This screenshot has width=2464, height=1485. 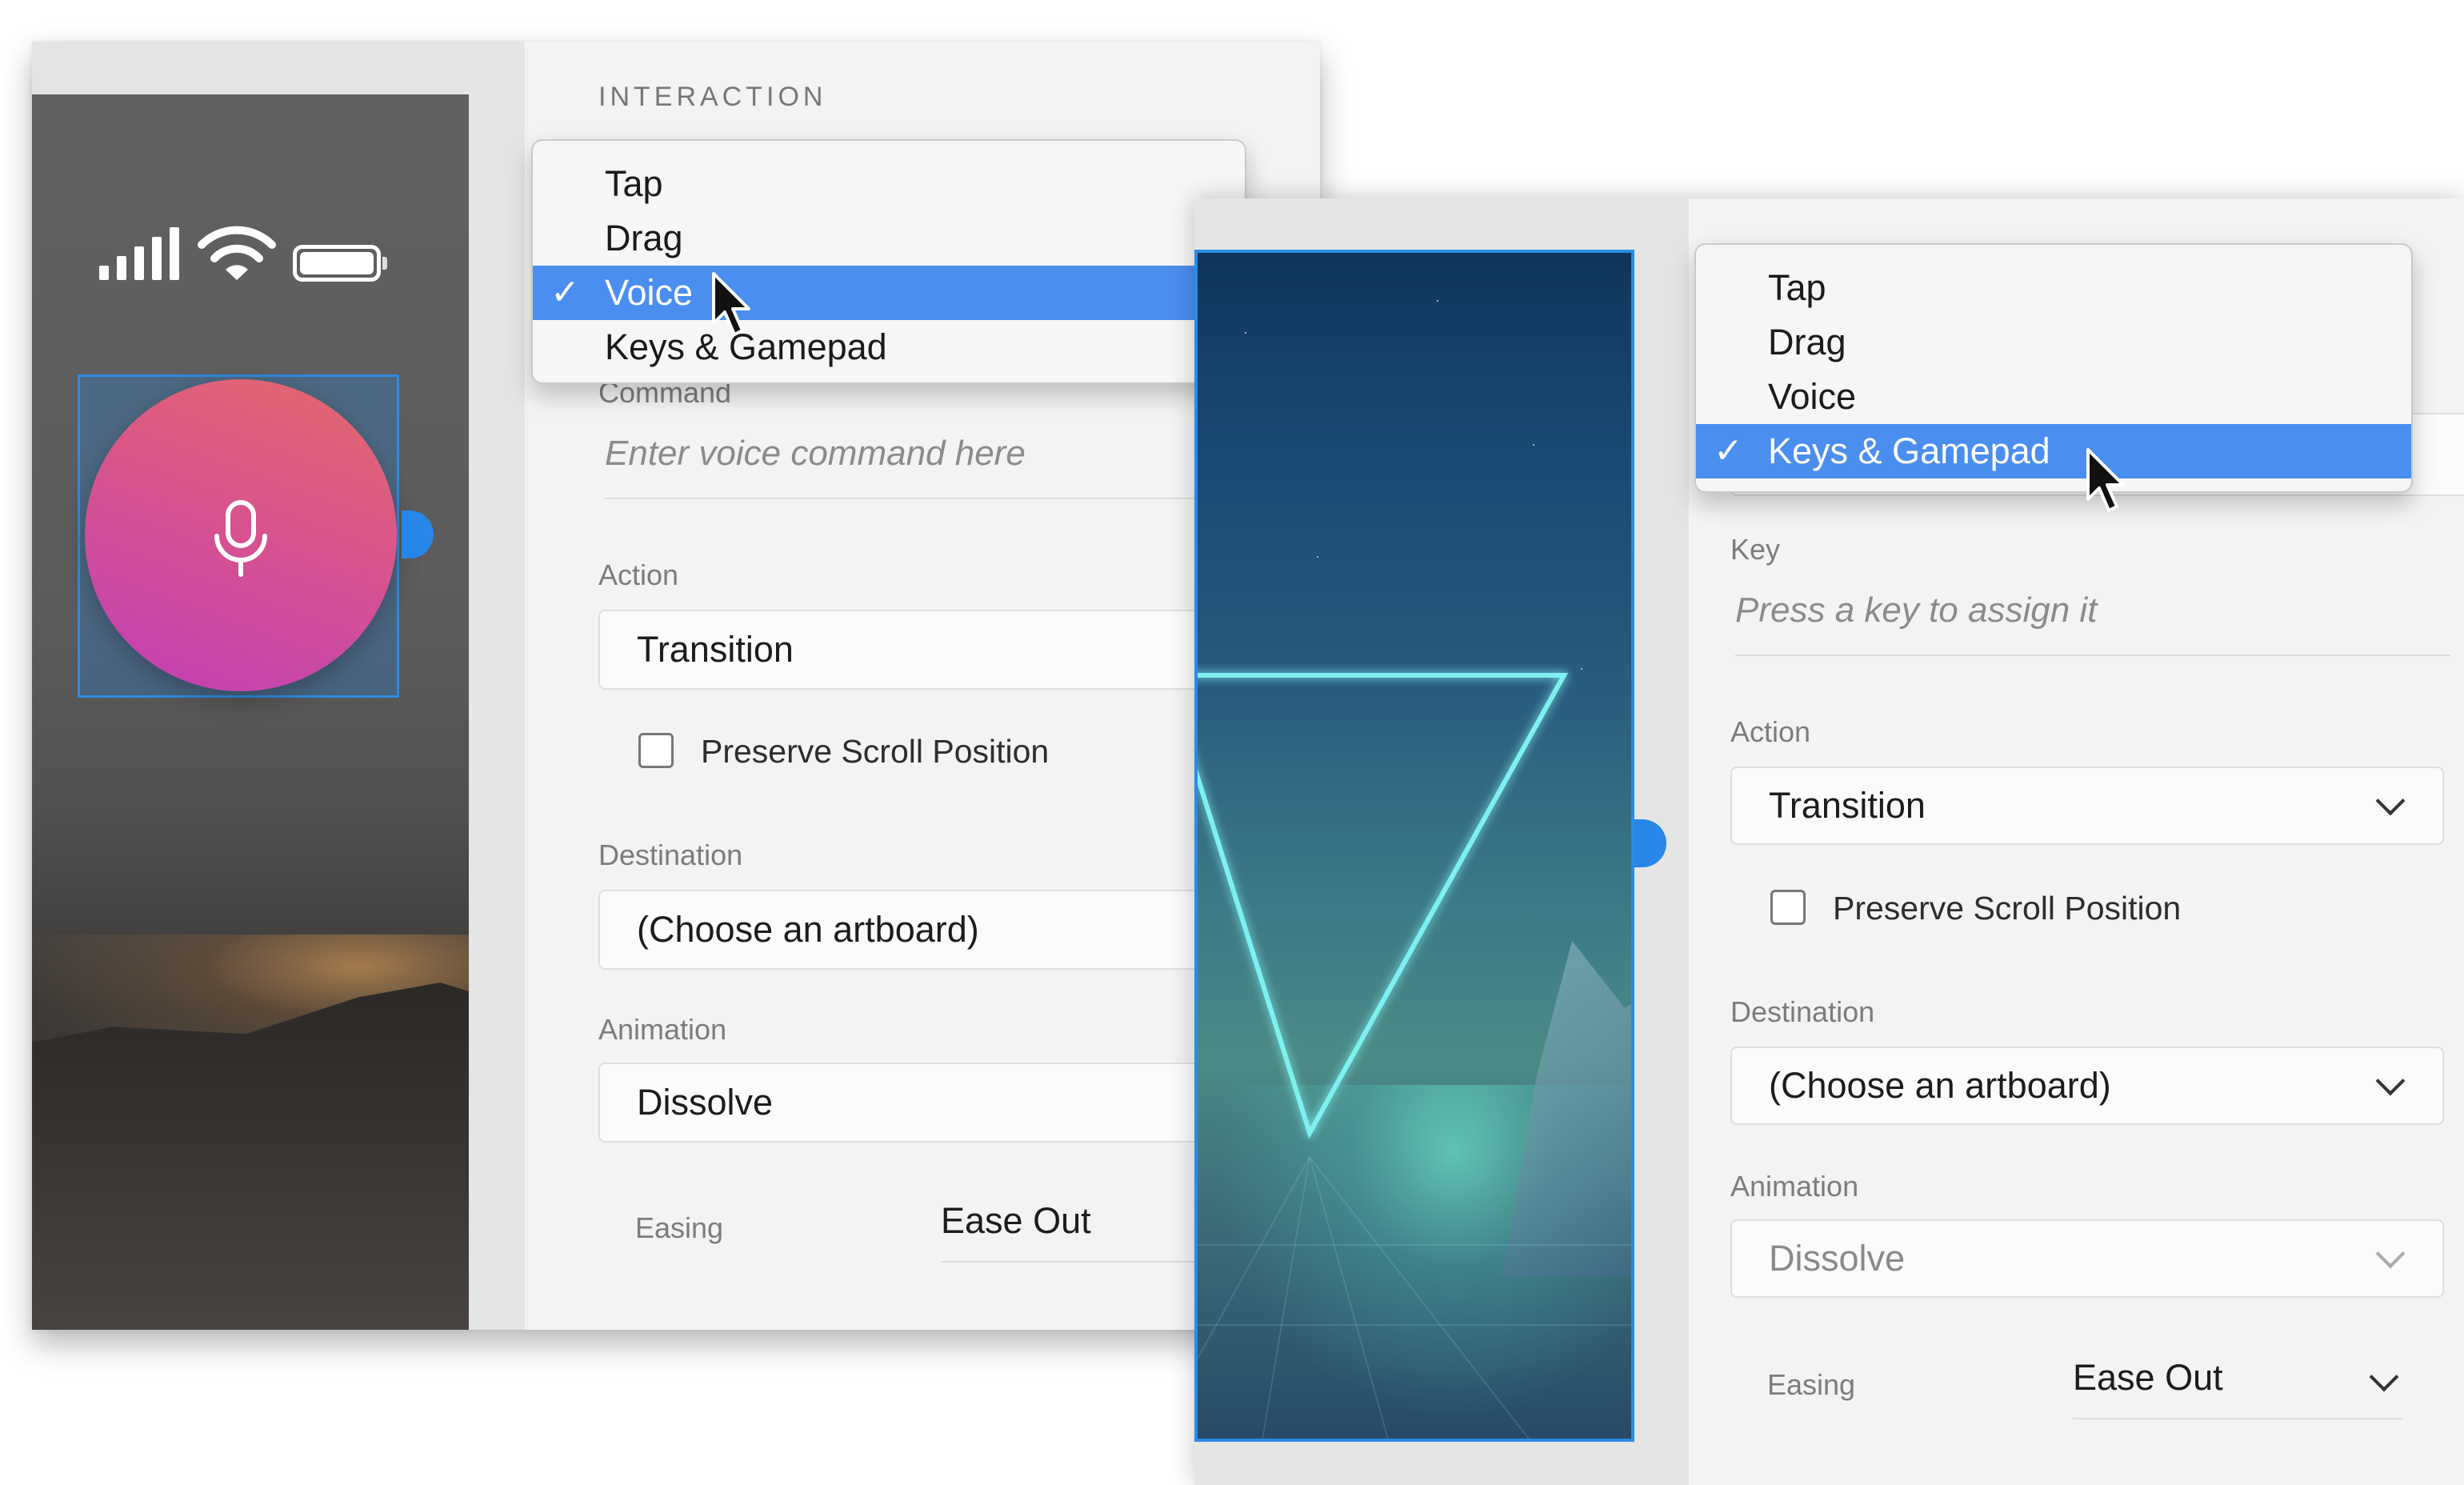 I want to click on voice-artboard, so click(x=250, y=712).